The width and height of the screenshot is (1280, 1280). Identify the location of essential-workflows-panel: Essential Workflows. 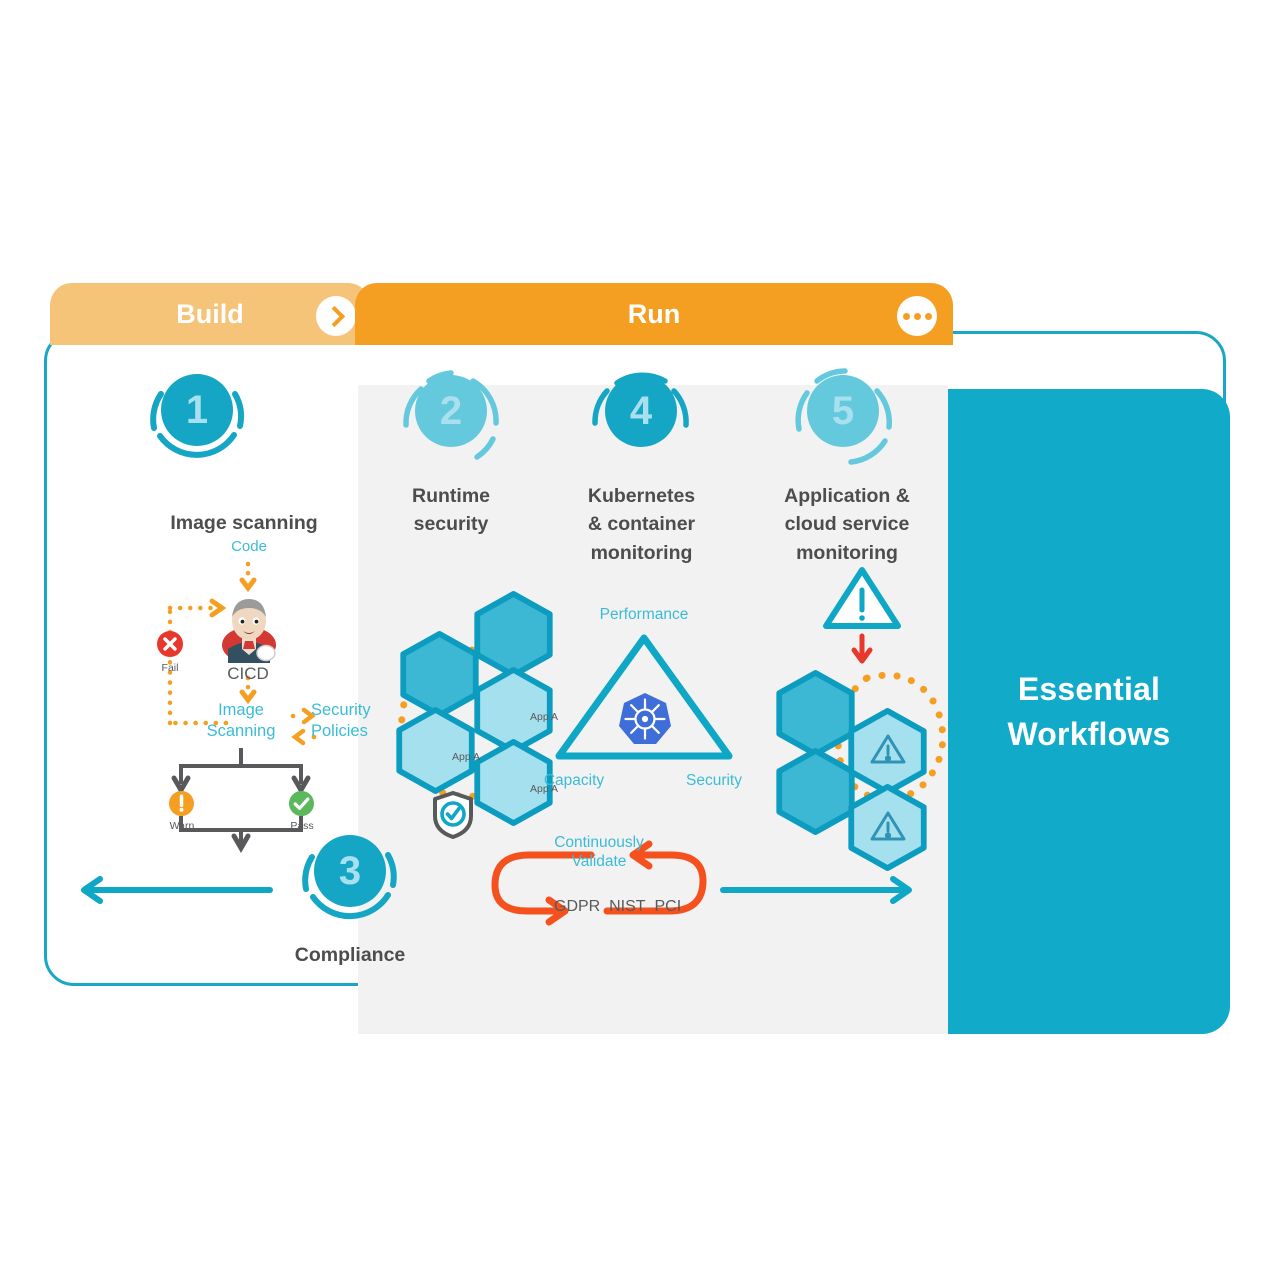
(1089, 711).